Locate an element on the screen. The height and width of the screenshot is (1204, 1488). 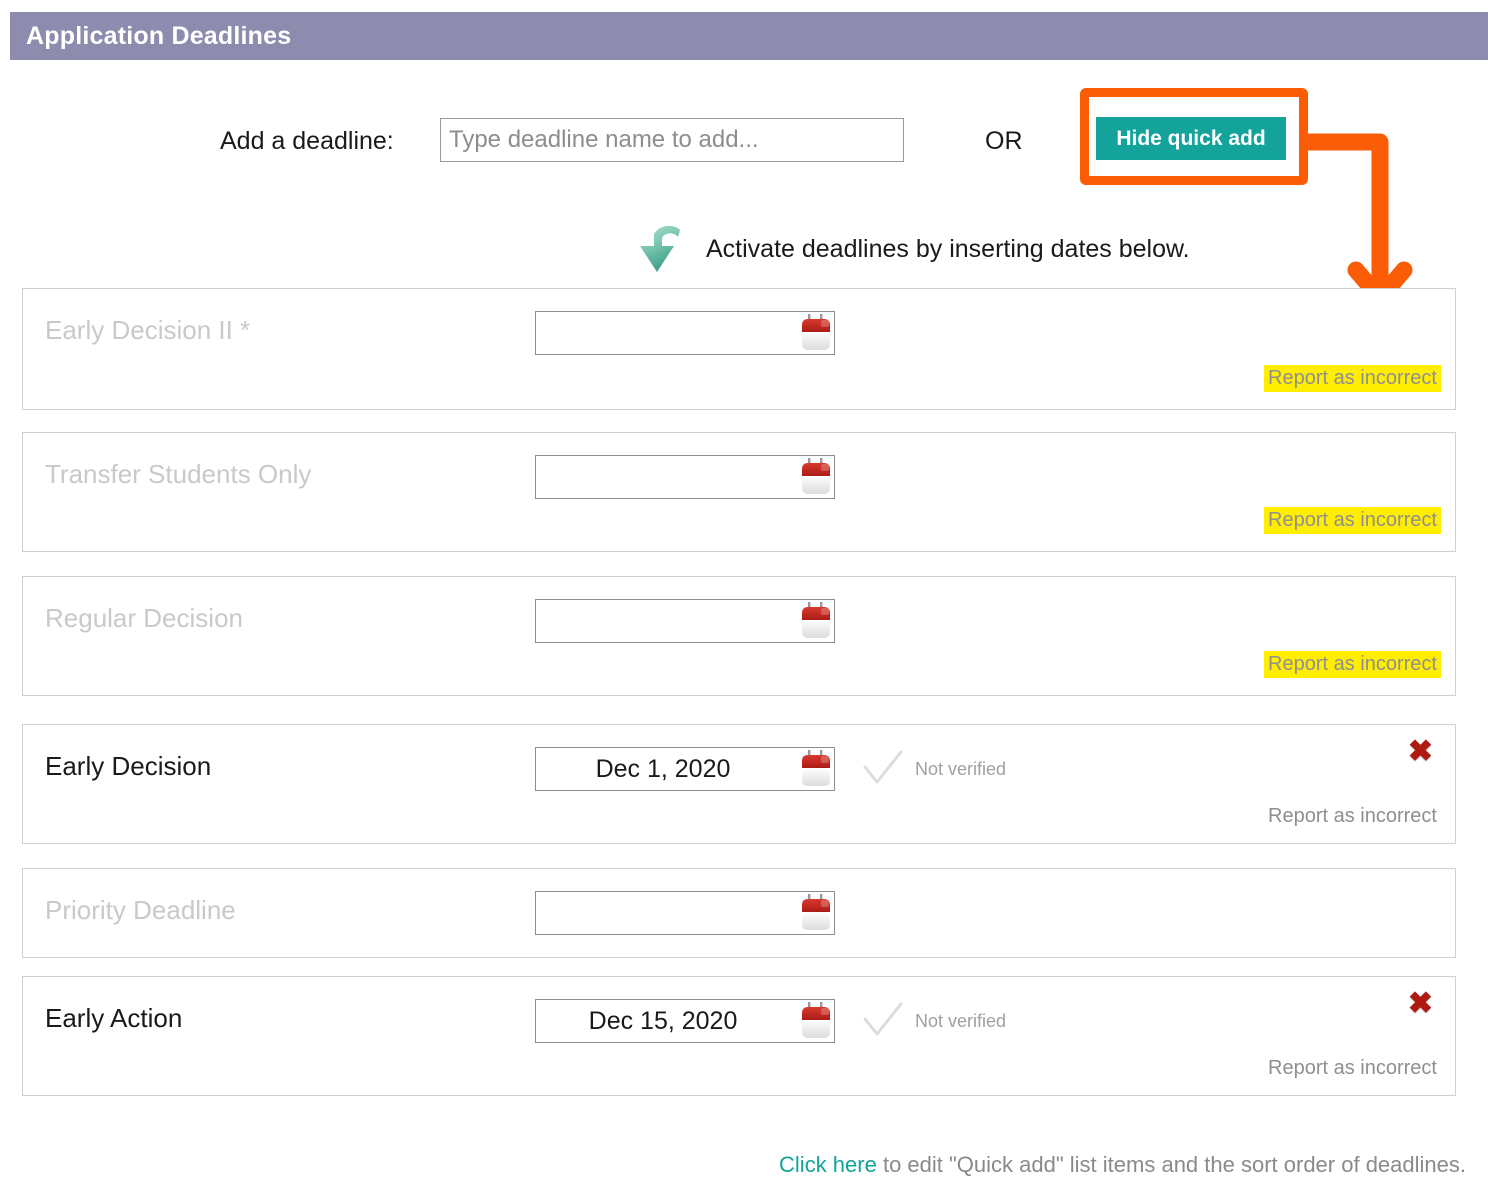
deadline-row: Regular Decision Report as incorrect is located at coordinates (739, 636).